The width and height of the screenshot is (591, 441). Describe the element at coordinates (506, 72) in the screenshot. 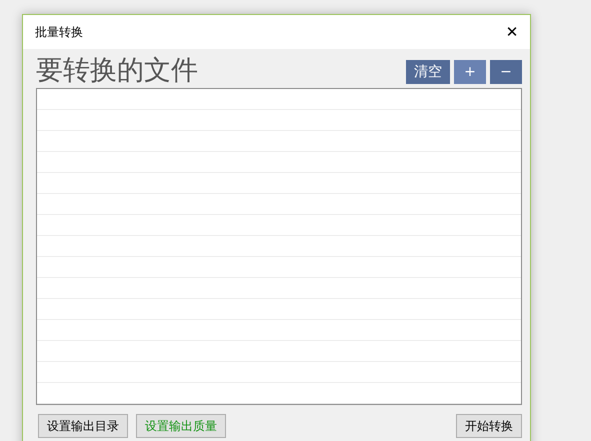

I see `toolbar-button: −` at that location.